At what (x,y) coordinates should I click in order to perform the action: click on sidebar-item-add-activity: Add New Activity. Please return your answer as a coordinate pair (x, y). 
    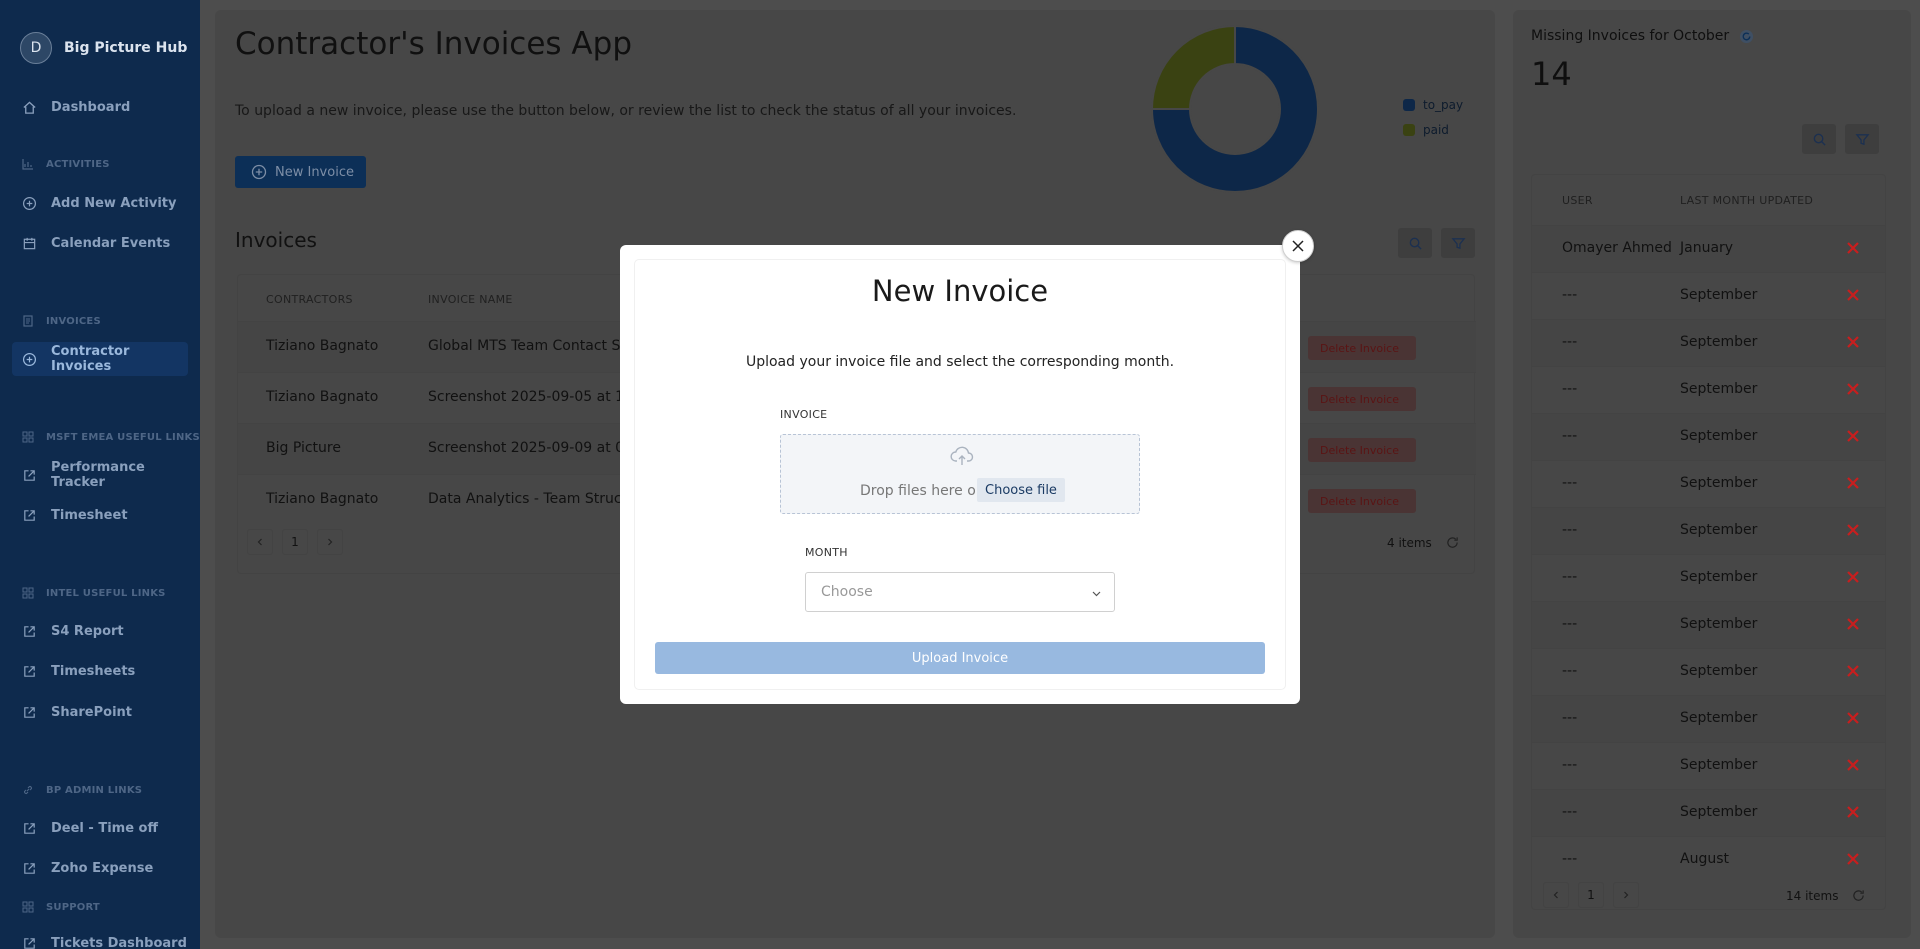
    Looking at the image, I should click on (100, 203).